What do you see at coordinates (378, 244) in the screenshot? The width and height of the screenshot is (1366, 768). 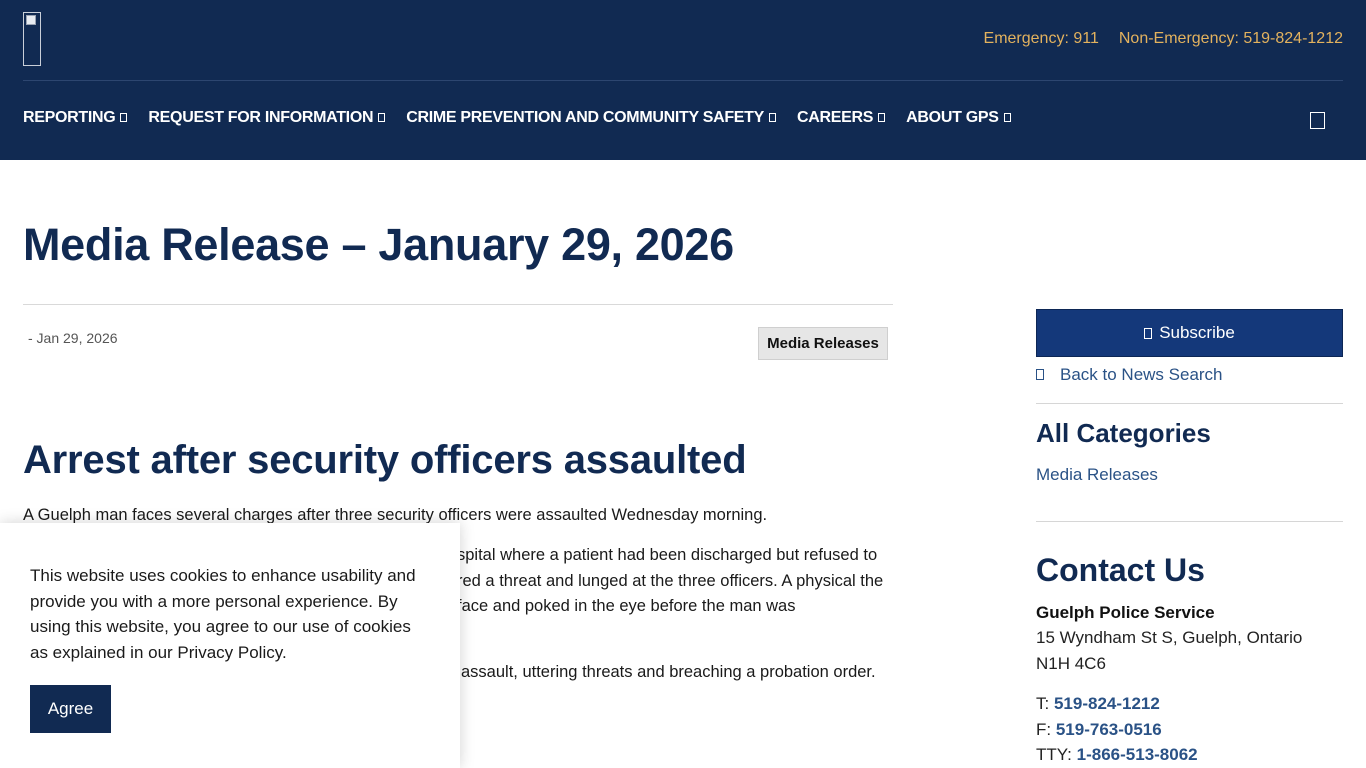 I see `page-title: Media Release – January 29, 2026` at bounding box center [378, 244].